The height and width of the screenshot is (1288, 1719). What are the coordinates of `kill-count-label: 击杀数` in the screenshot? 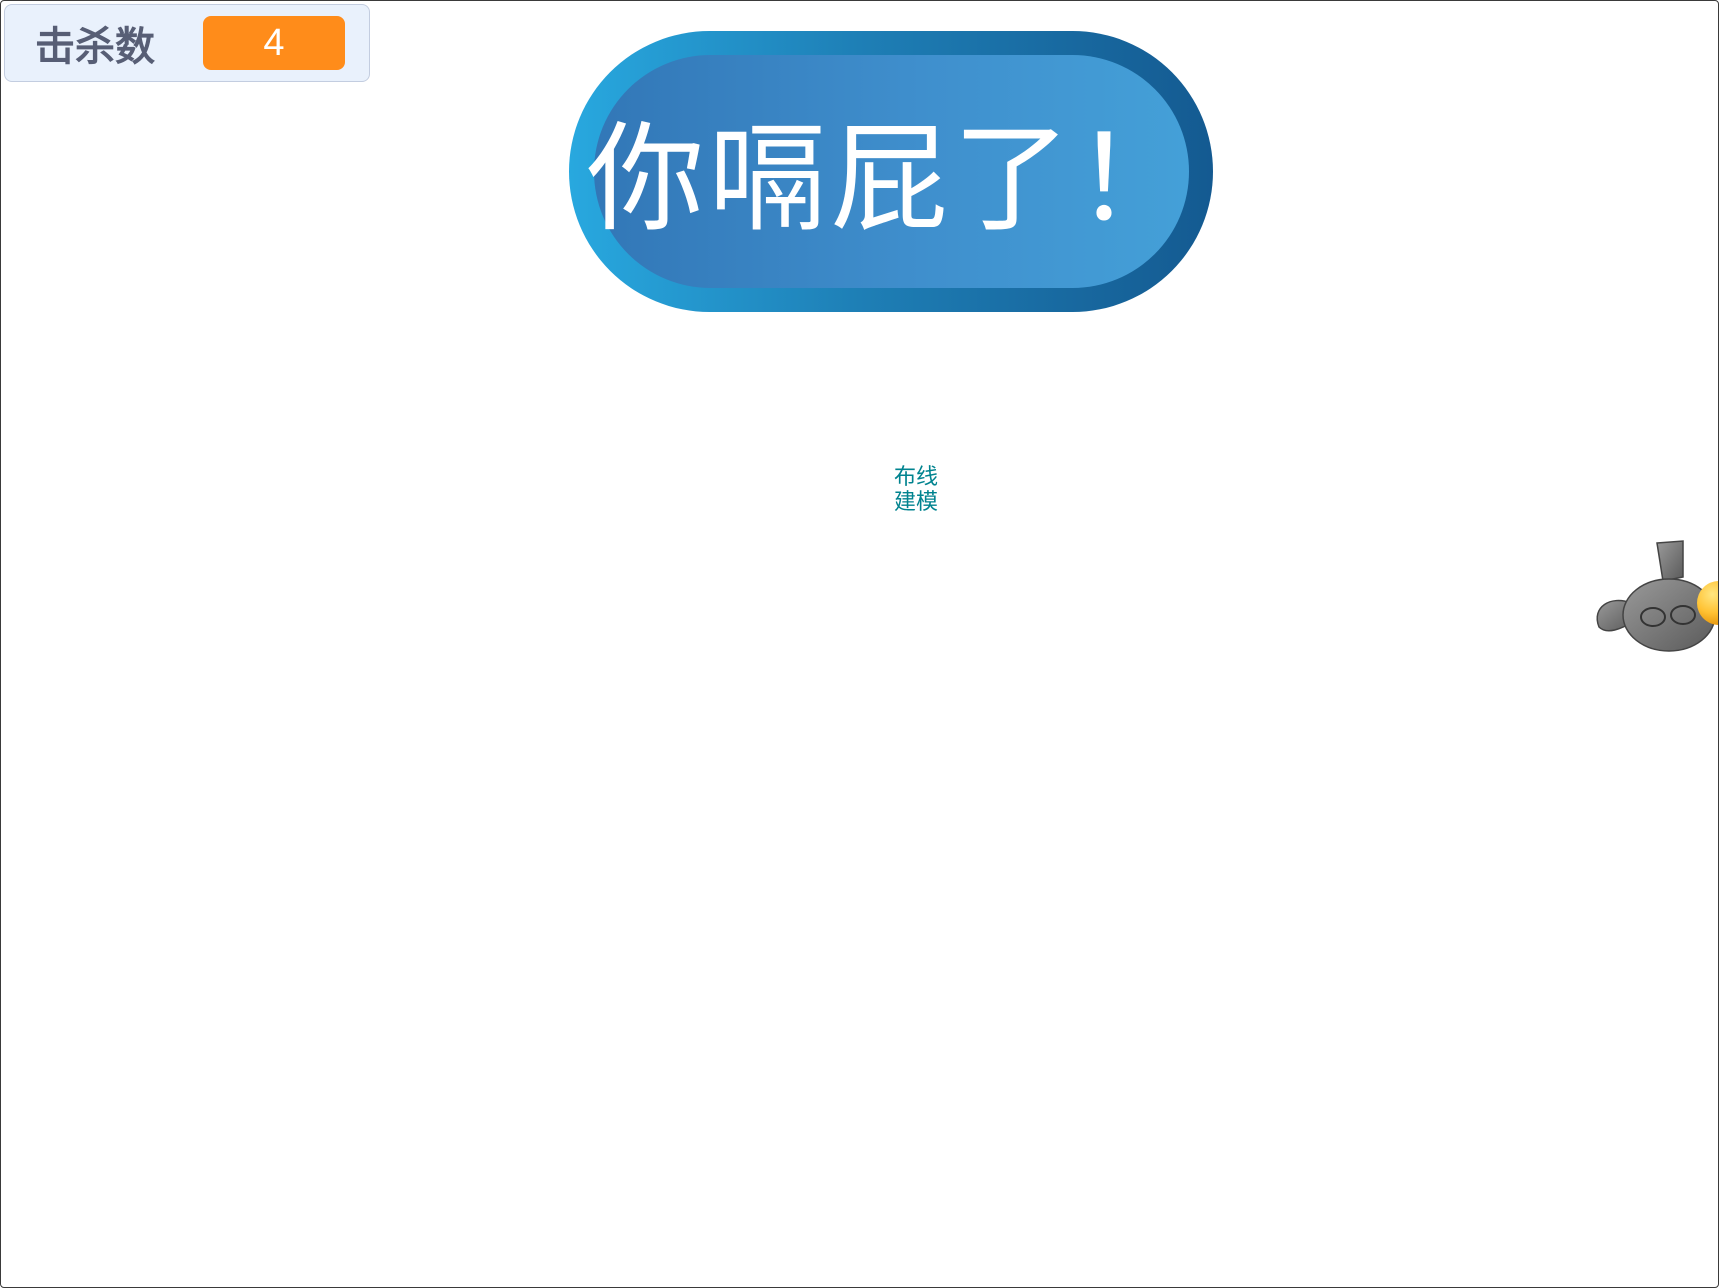 It's located at (95, 47).